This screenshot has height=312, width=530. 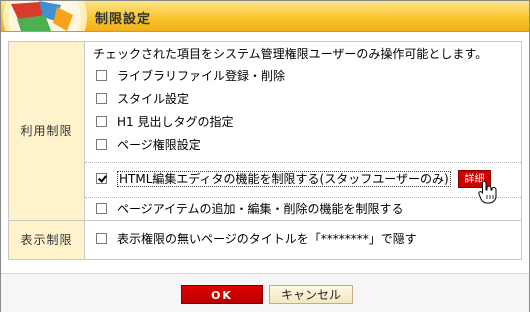 What do you see at coordinates (175, 122) in the screenshot?
I see `h1-tag-label: H1 見出しタグの指定` at bounding box center [175, 122].